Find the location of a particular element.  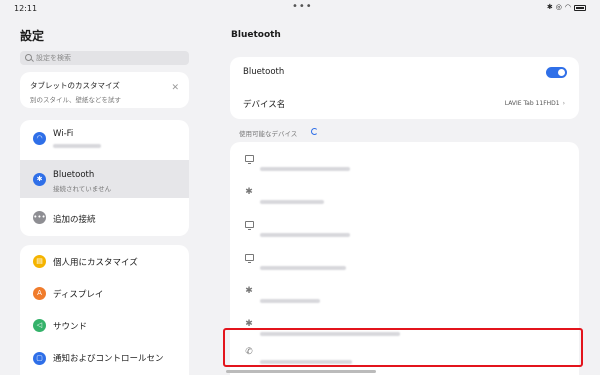

mute-status-icon: ◎ is located at coordinates (558, 7).